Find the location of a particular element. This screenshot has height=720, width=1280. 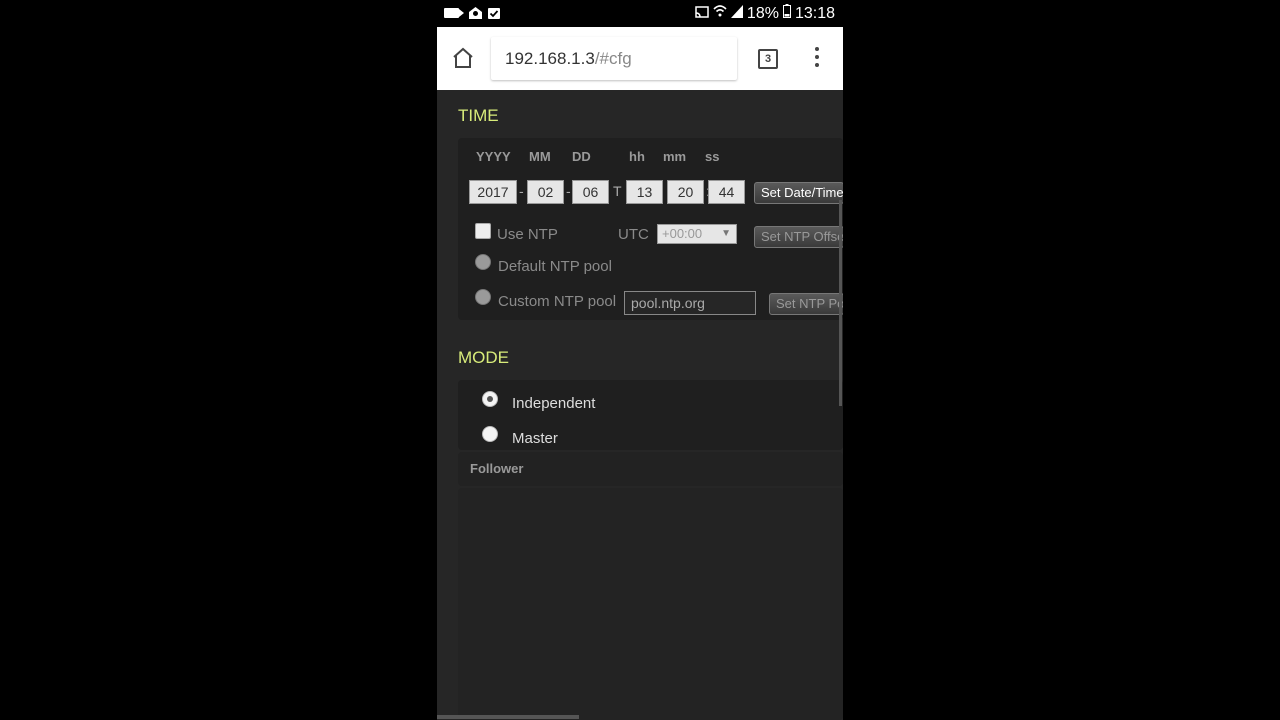

custom-ntp-pool-radio is located at coordinates (483, 297).